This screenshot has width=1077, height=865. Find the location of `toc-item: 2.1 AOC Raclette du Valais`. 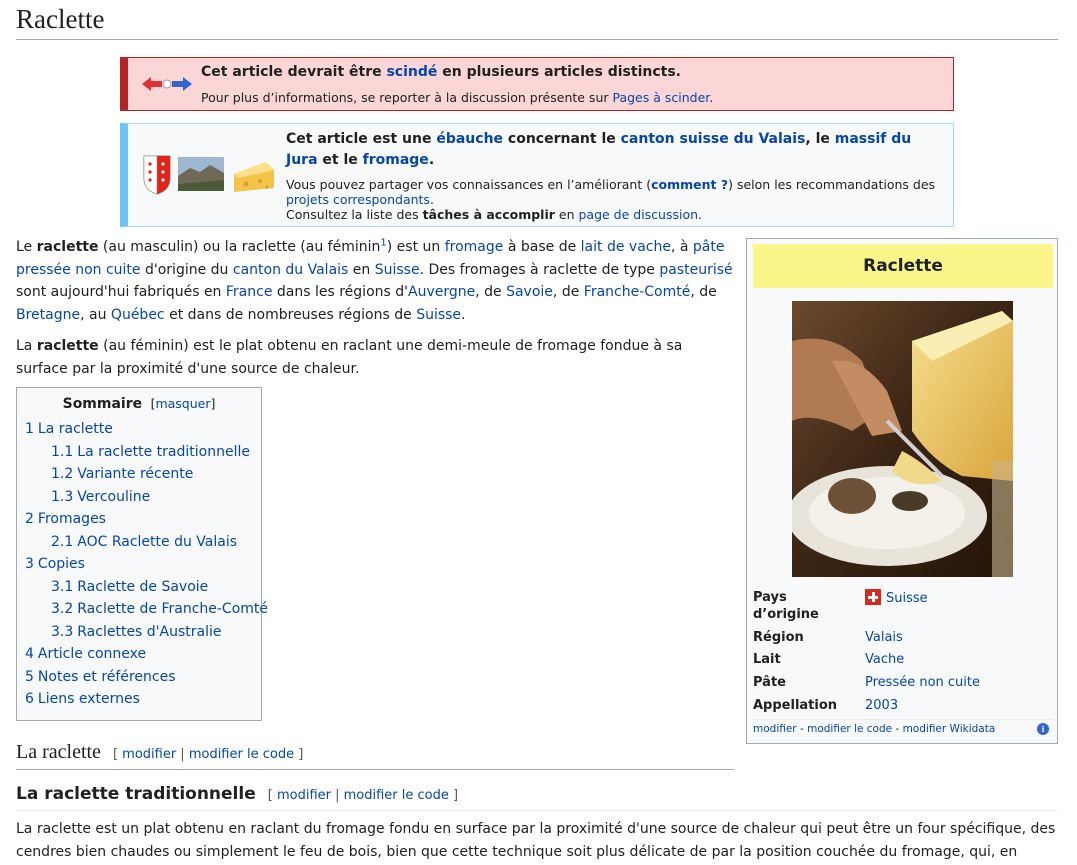

toc-item: 2.1 AOC Raclette du Valais is located at coordinates (139, 542).